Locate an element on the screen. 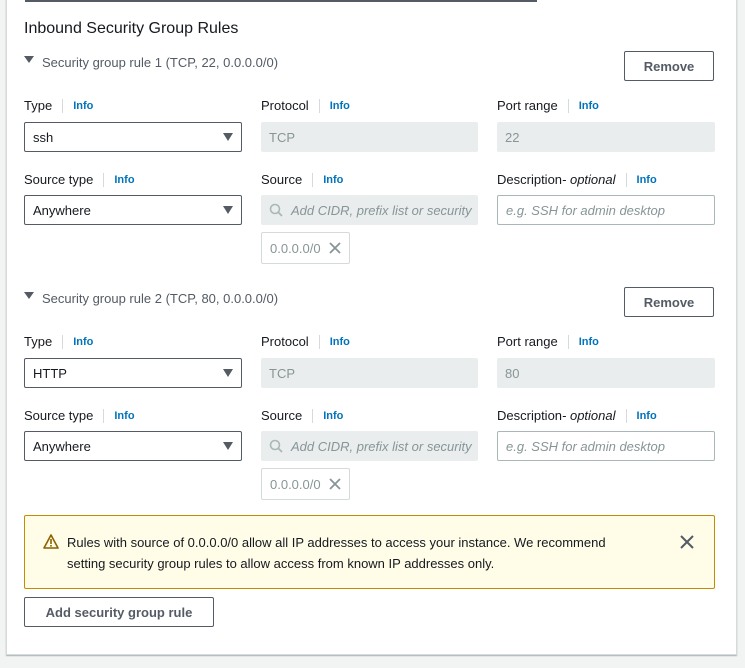 The image size is (745, 668). divider is located at coordinates (281, 1).